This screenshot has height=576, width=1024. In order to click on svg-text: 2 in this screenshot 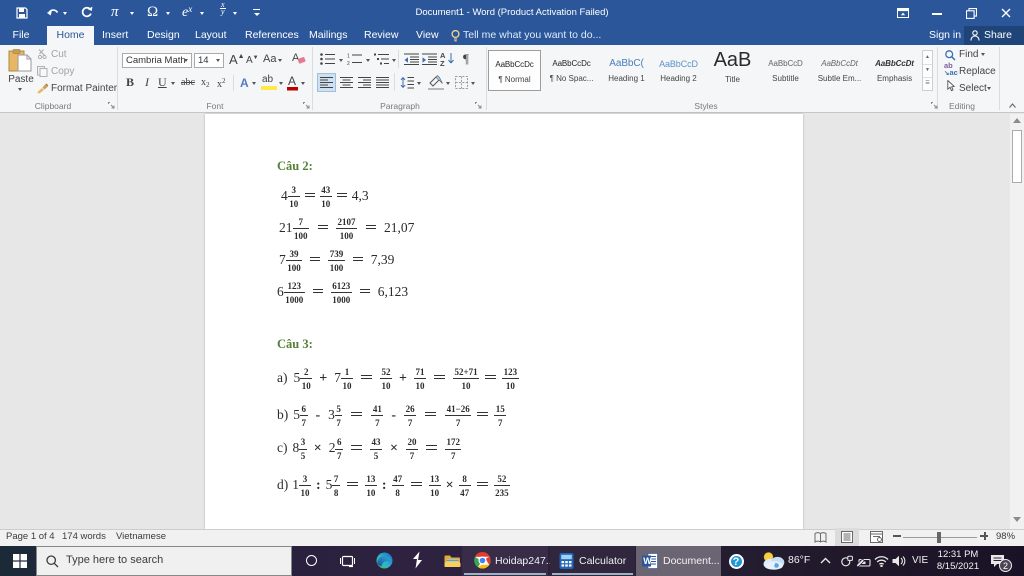, I will do `click(348, 63)`.